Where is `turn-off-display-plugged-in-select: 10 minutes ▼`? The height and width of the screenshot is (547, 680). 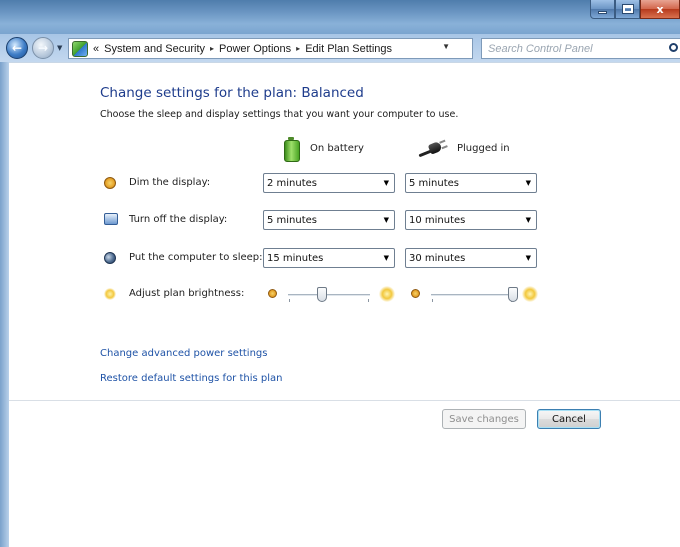 turn-off-display-plugged-in-select: 10 minutes ▼ is located at coordinates (471, 220).